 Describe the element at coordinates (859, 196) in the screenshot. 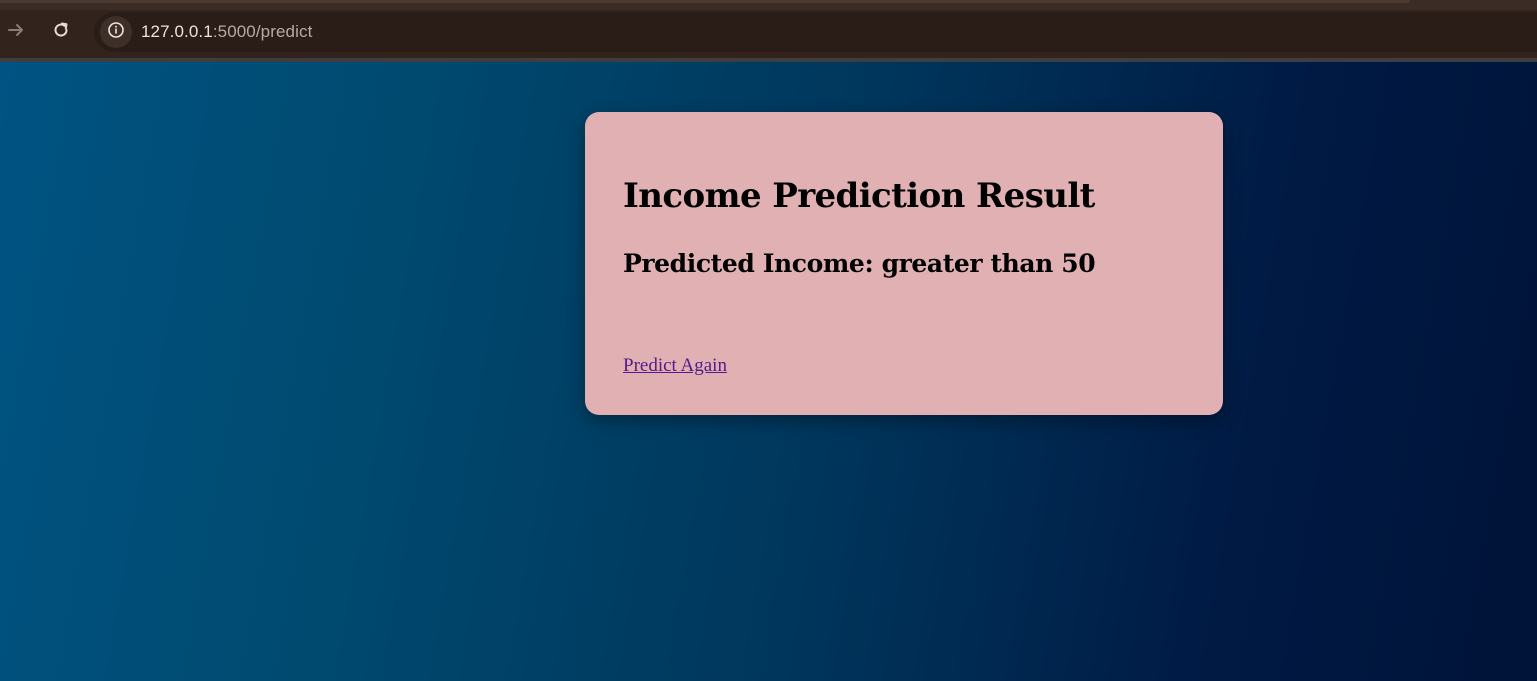

I see `page-title: Income Prediction Result` at that location.